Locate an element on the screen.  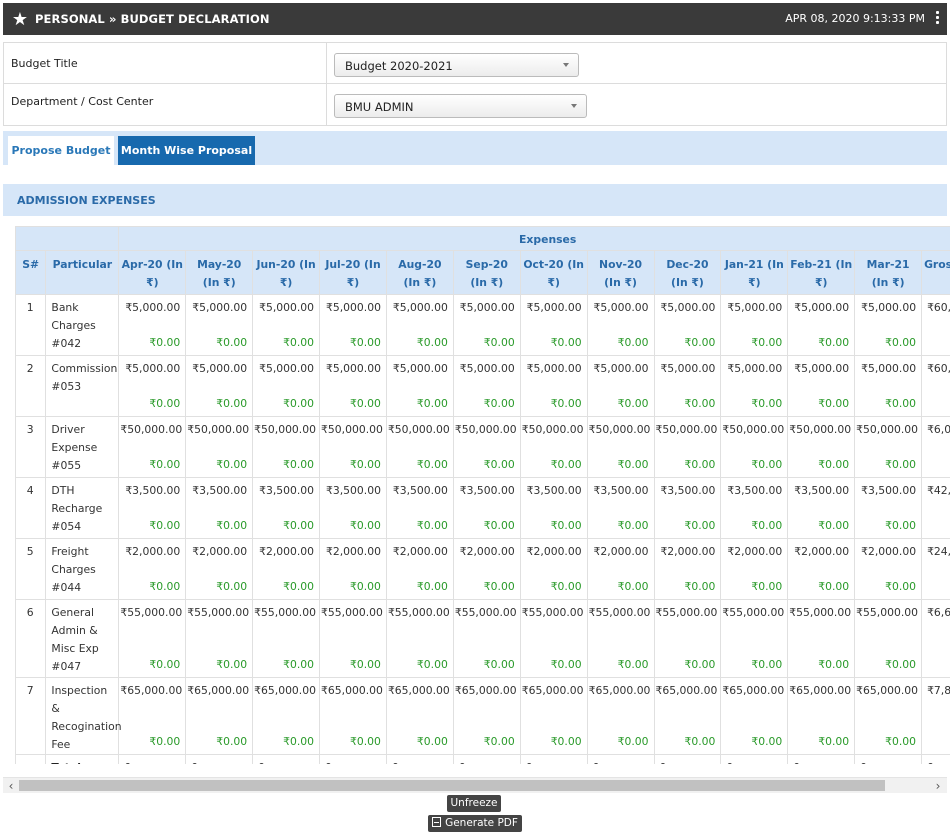
horizontal-scrollbar: ‹ › is located at coordinates (475, 785).